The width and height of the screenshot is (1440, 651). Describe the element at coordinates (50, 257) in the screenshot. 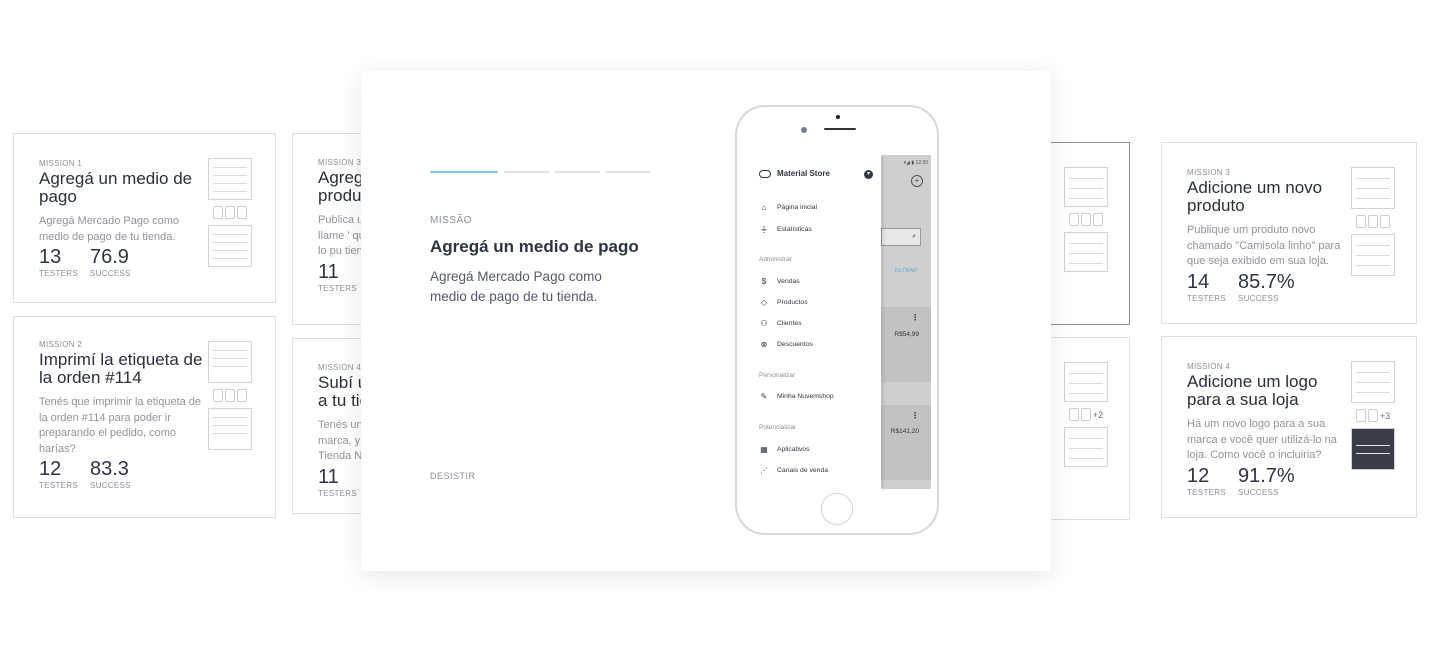

I see `testers-count: 13` at that location.